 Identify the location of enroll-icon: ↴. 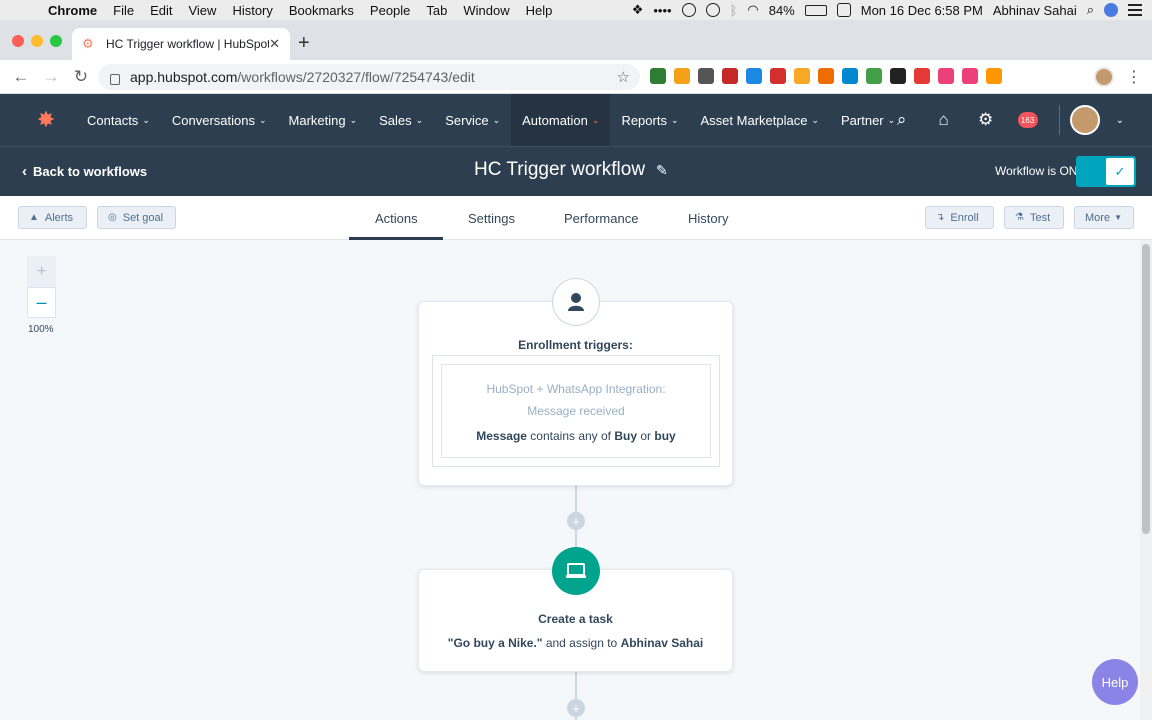
(940, 217).